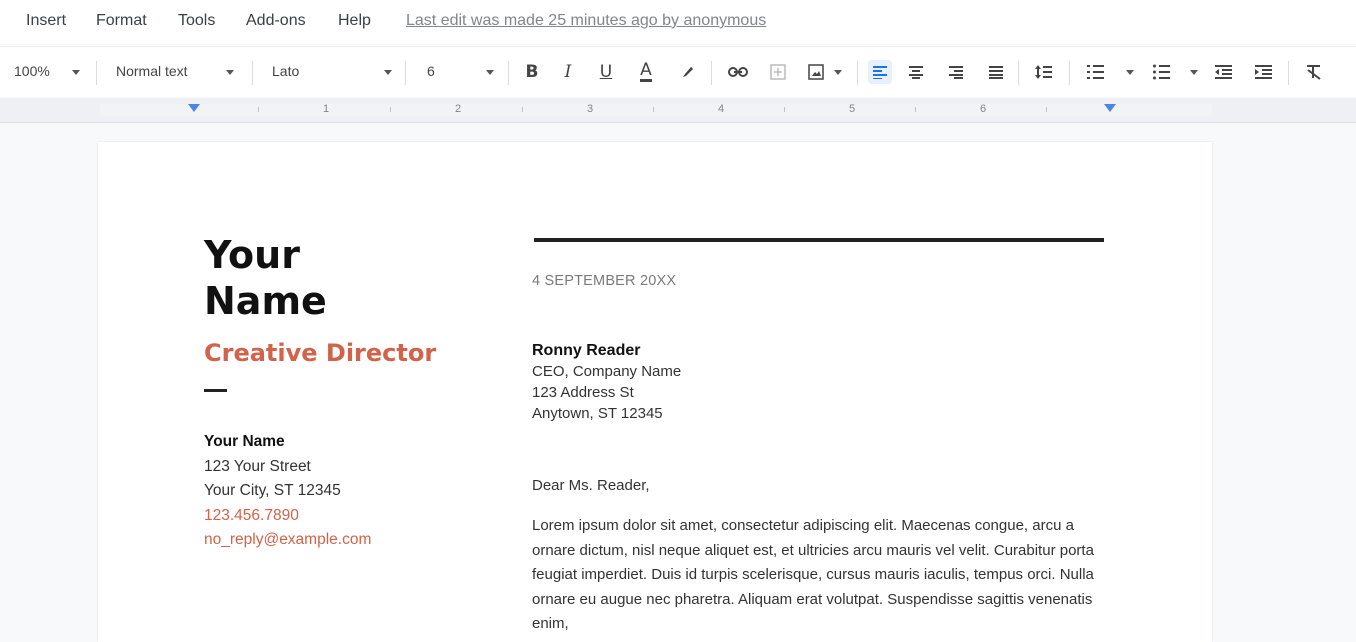 The width and height of the screenshot is (1356, 642). What do you see at coordinates (276, 21) in the screenshot?
I see `menu-add-ons: Add-ons` at bounding box center [276, 21].